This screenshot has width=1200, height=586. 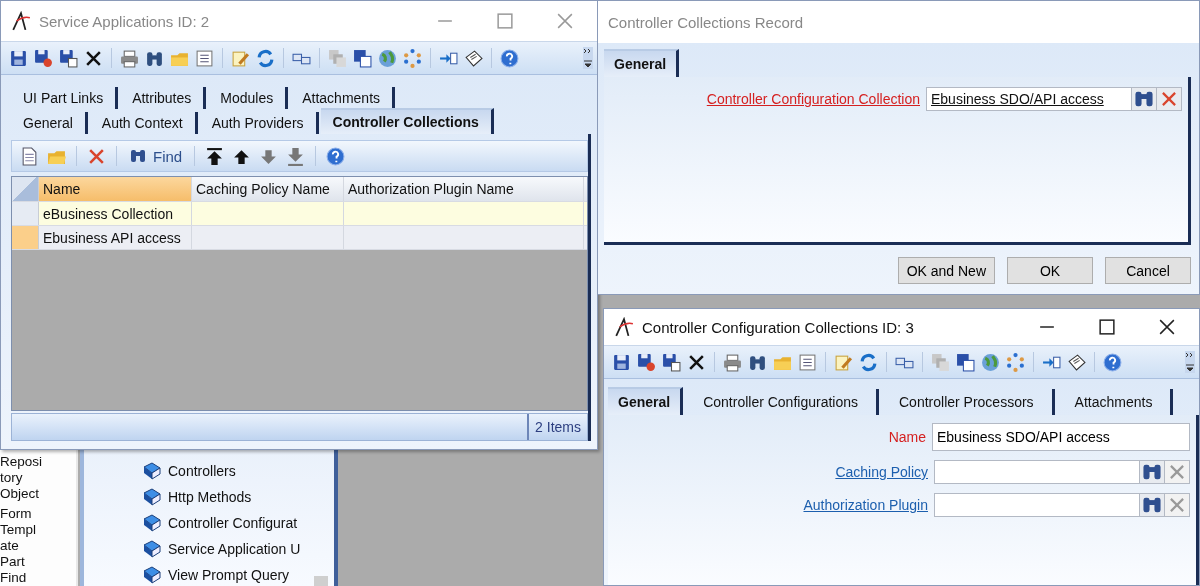 What do you see at coordinates (115, 189) in the screenshot?
I see `column-header: Name` at bounding box center [115, 189].